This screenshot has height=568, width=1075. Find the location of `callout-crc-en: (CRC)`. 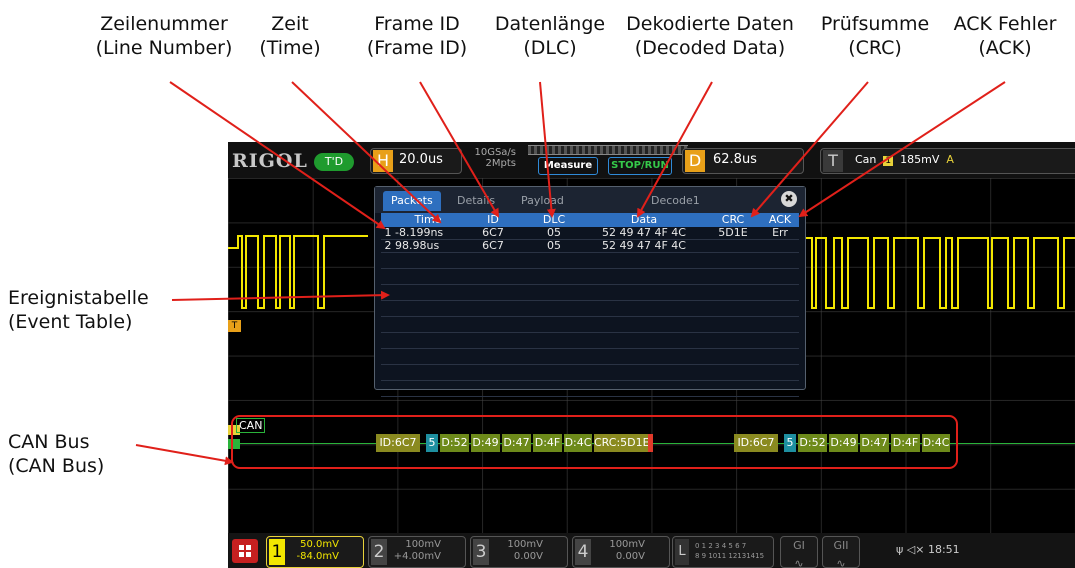

callout-crc-en: (CRC) is located at coordinates (875, 48).